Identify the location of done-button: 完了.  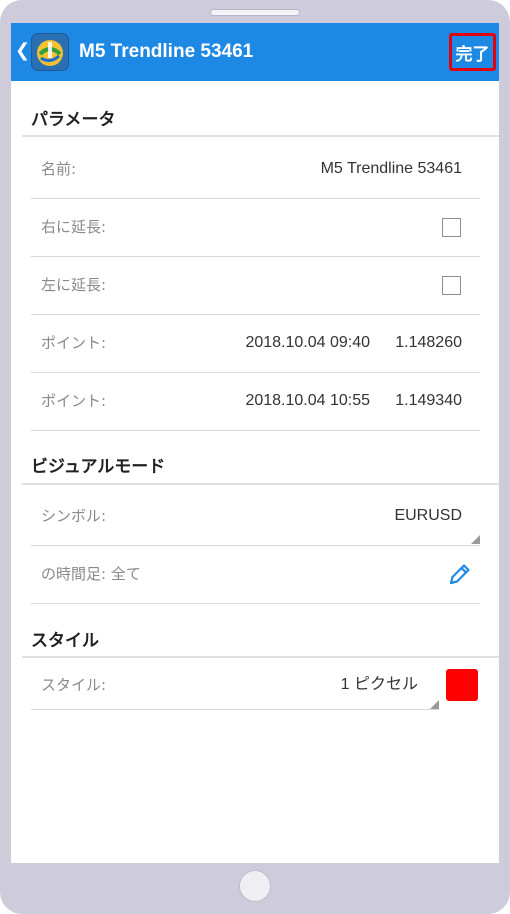
(472, 52).